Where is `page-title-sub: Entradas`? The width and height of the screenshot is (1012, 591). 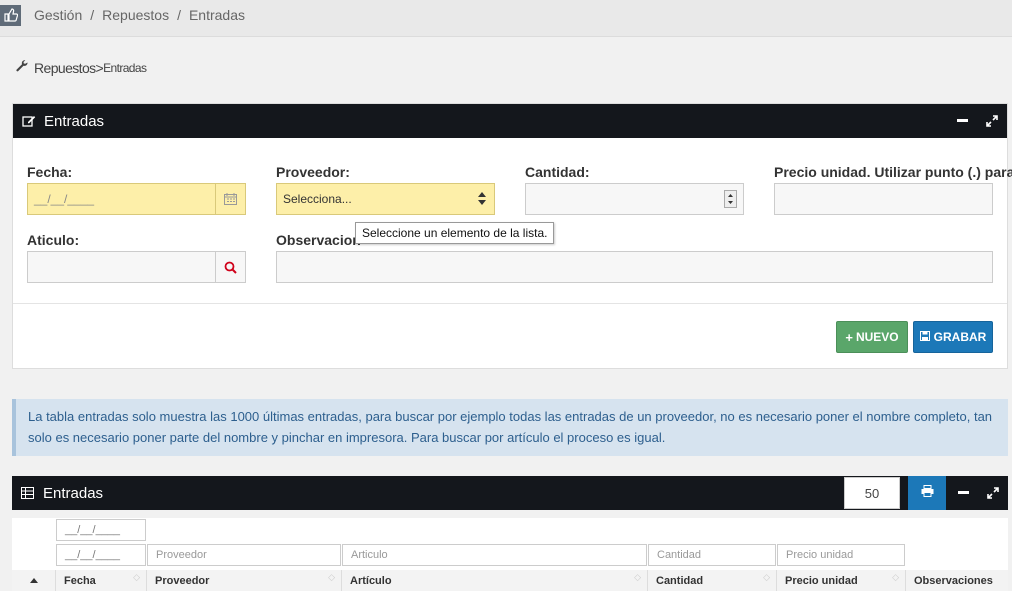
page-title-sub: Entradas is located at coordinates (125, 67).